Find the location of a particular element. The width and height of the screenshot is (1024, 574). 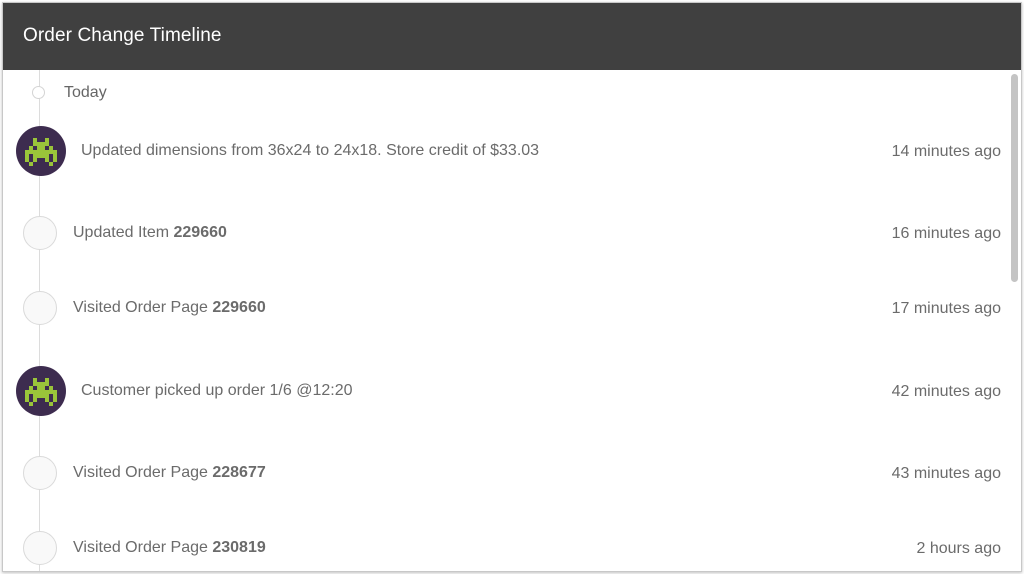

entry-text: Visited Order Page 228677 is located at coordinates (169, 473).